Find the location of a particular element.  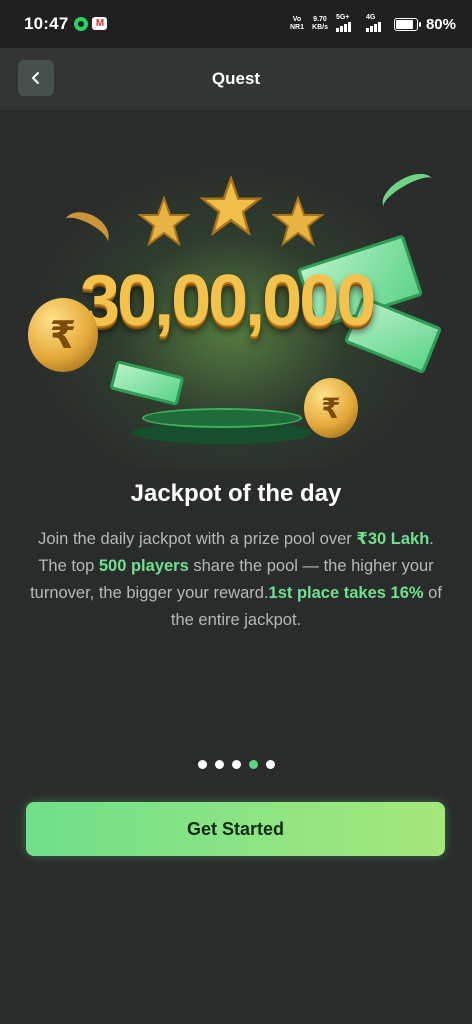

page-title: Quest is located at coordinates (236, 78).